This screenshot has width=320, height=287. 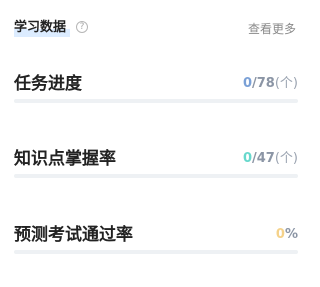 What do you see at coordinates (156, 84) in the screenshot?
I see `stat-row-task-progress: 任务进度 0/78(个)` at bounding box center [156, 84].